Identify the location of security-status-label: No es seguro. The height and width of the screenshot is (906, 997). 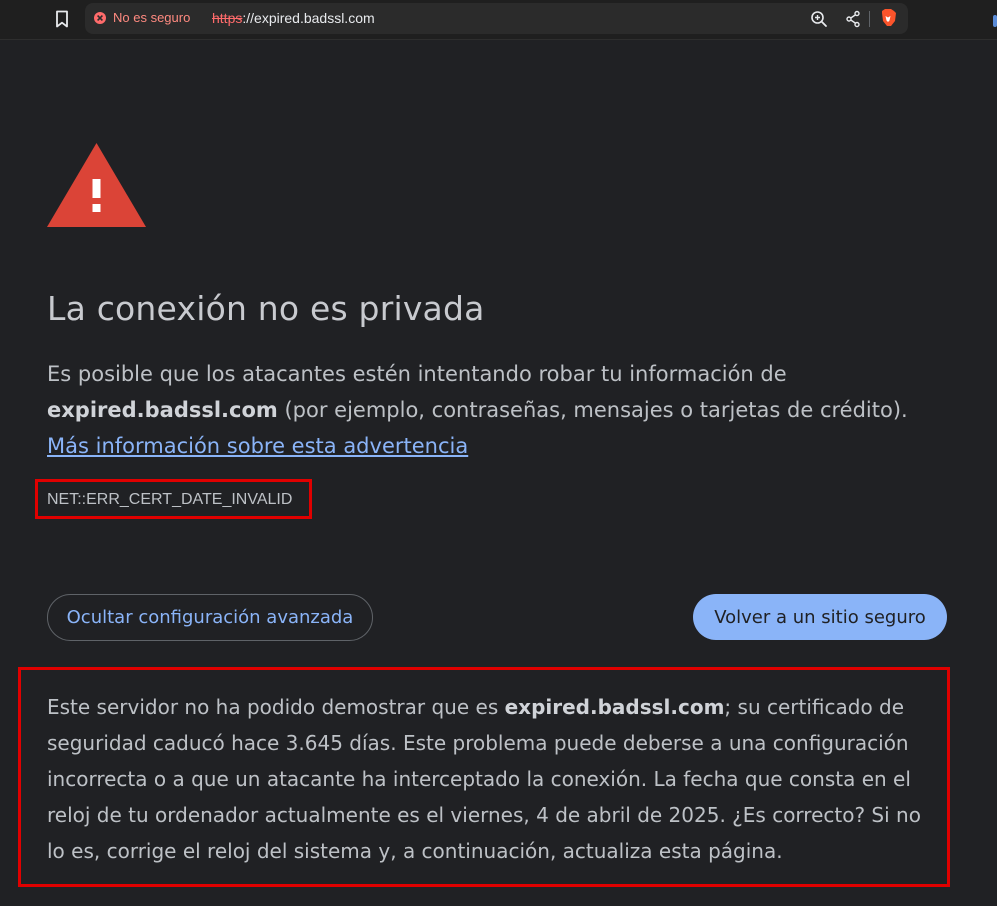
(151, 17).